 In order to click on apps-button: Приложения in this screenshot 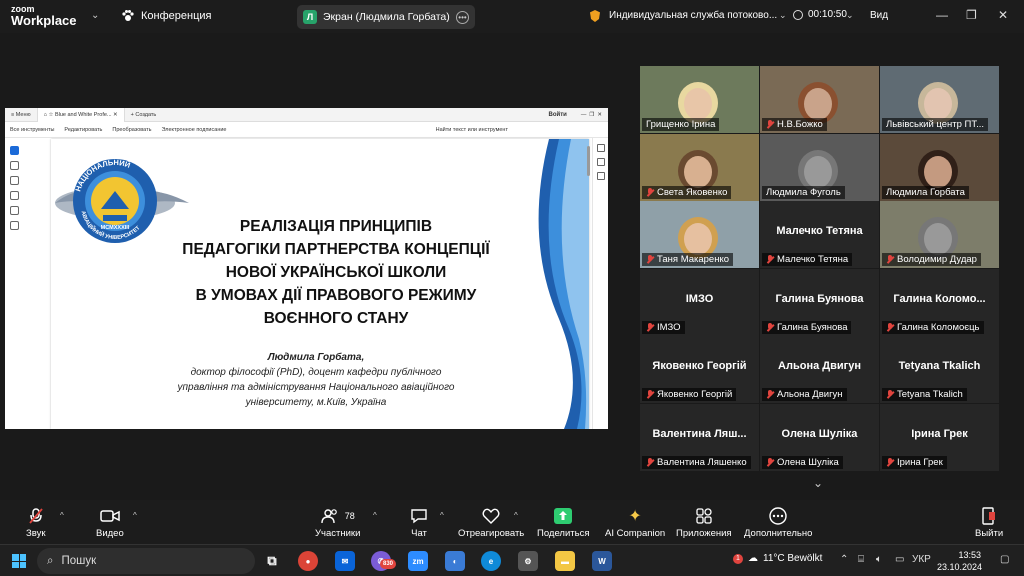, I will do `click(704, 522)`.